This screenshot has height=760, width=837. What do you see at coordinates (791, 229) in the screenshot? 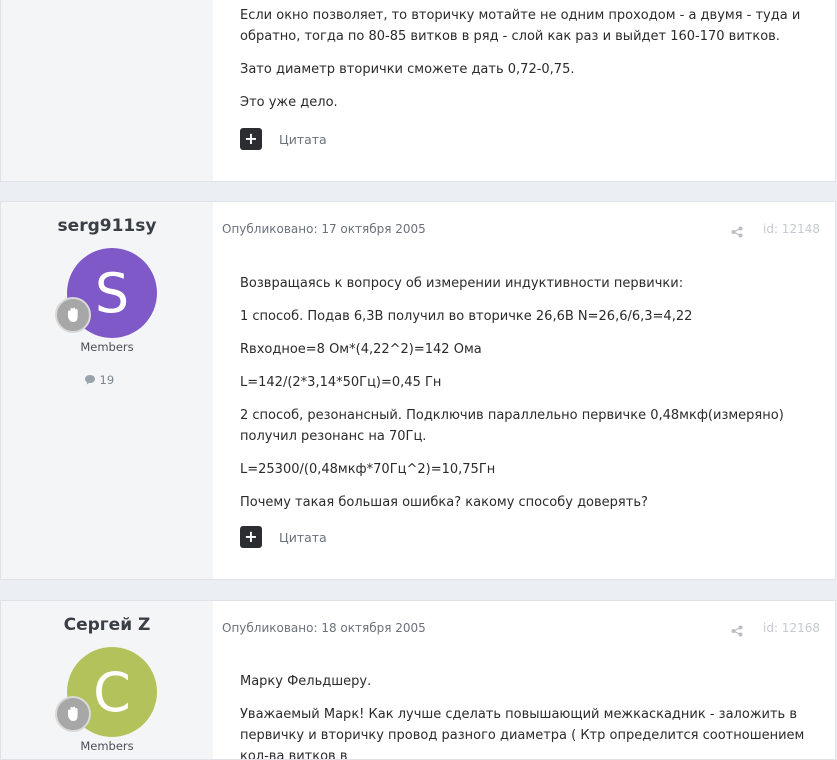
I see `post-id: id: 12148` at bounding box center [791, 229].